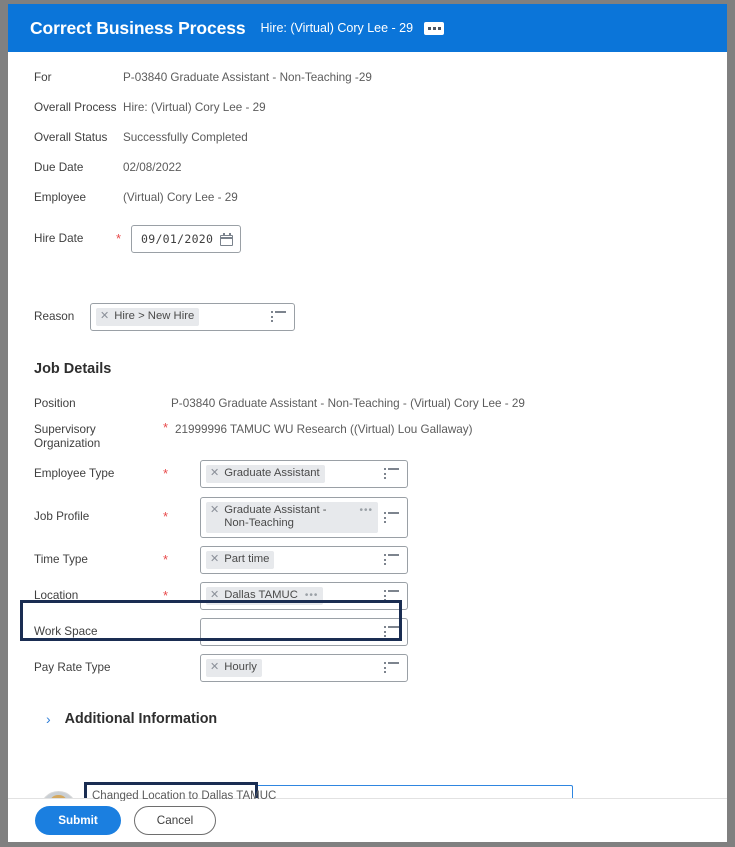 This screenshot has height=847, width=735. What do you see at coordinates (166, 473) in the screenshot?
I see `required-marker-employee-type: *` at bounding box center [166, 473].